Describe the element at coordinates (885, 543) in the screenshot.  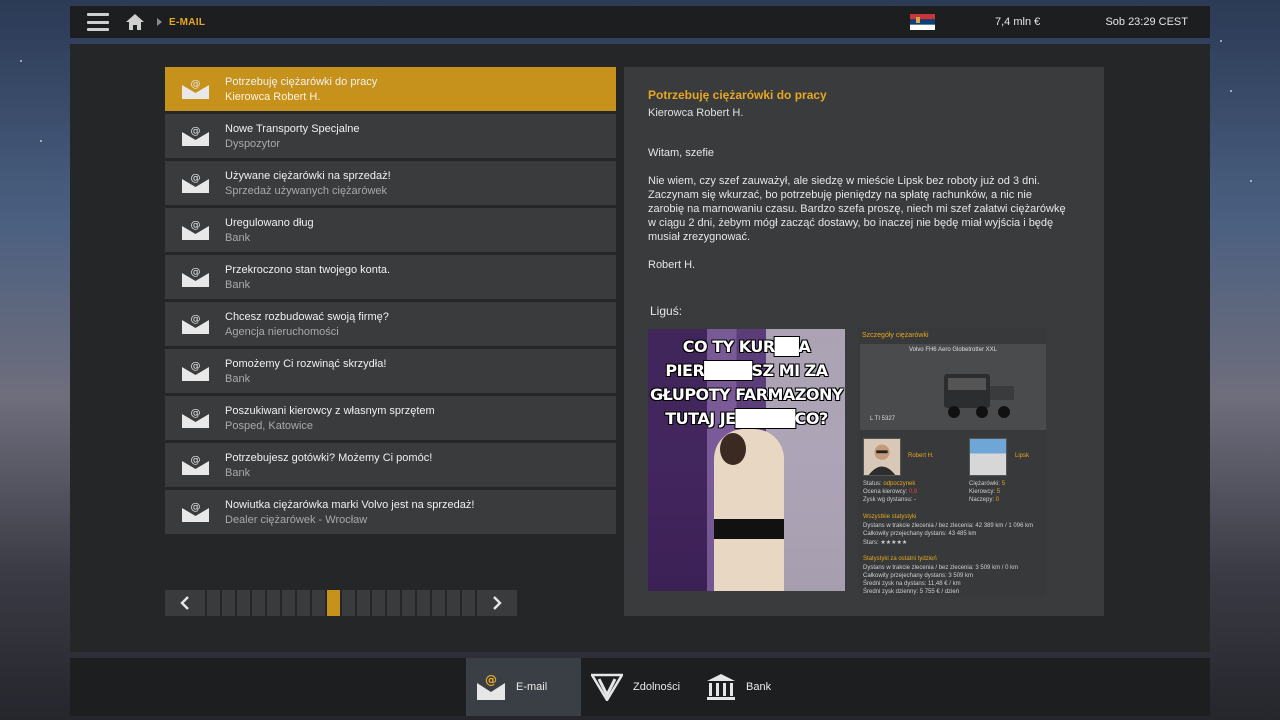
I see `all-stars: Stars: ★★★★★` at that location.